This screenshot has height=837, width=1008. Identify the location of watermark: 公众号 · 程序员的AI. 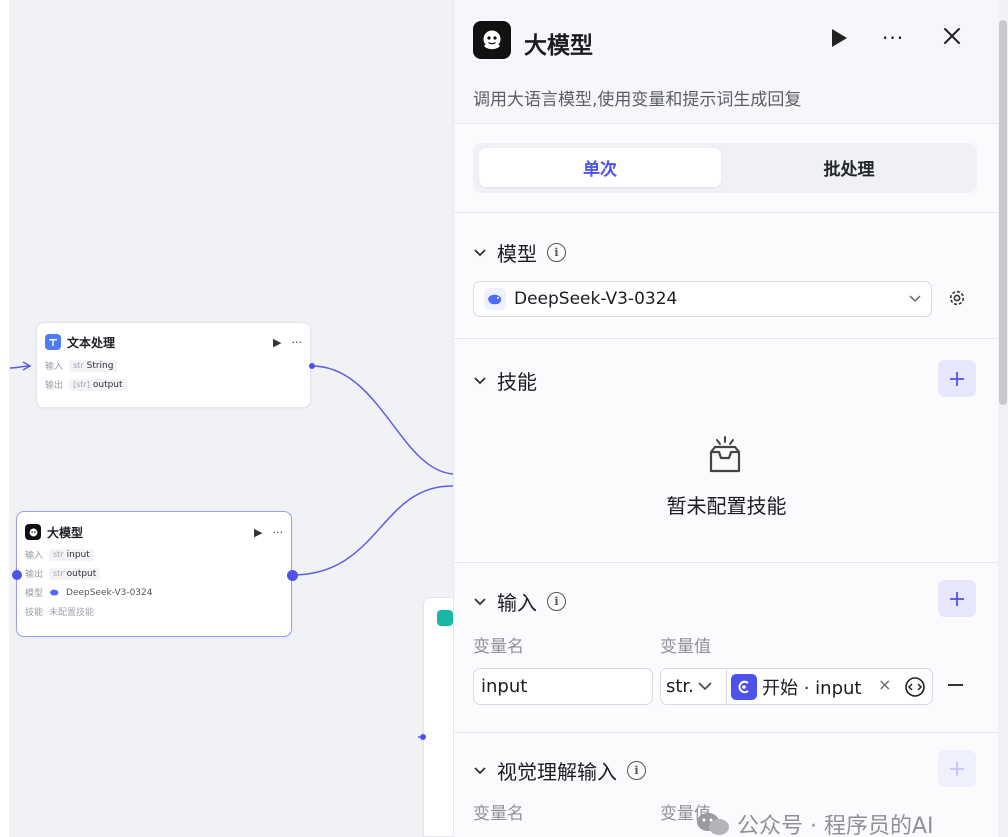
(814, 822).